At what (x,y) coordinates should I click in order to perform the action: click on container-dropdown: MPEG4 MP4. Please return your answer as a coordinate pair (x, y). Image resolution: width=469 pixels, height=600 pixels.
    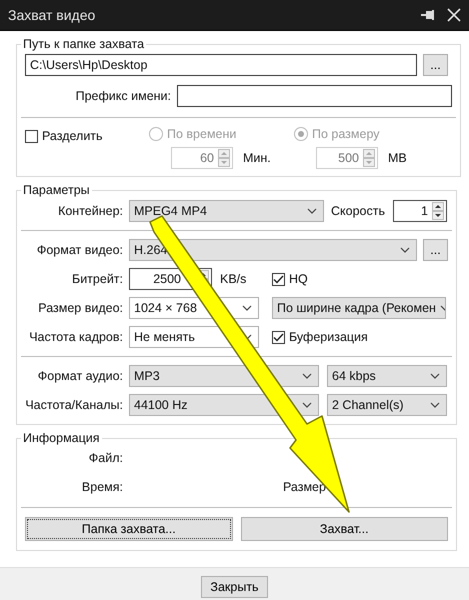
    Looking at the image, I should click on (226, 211).